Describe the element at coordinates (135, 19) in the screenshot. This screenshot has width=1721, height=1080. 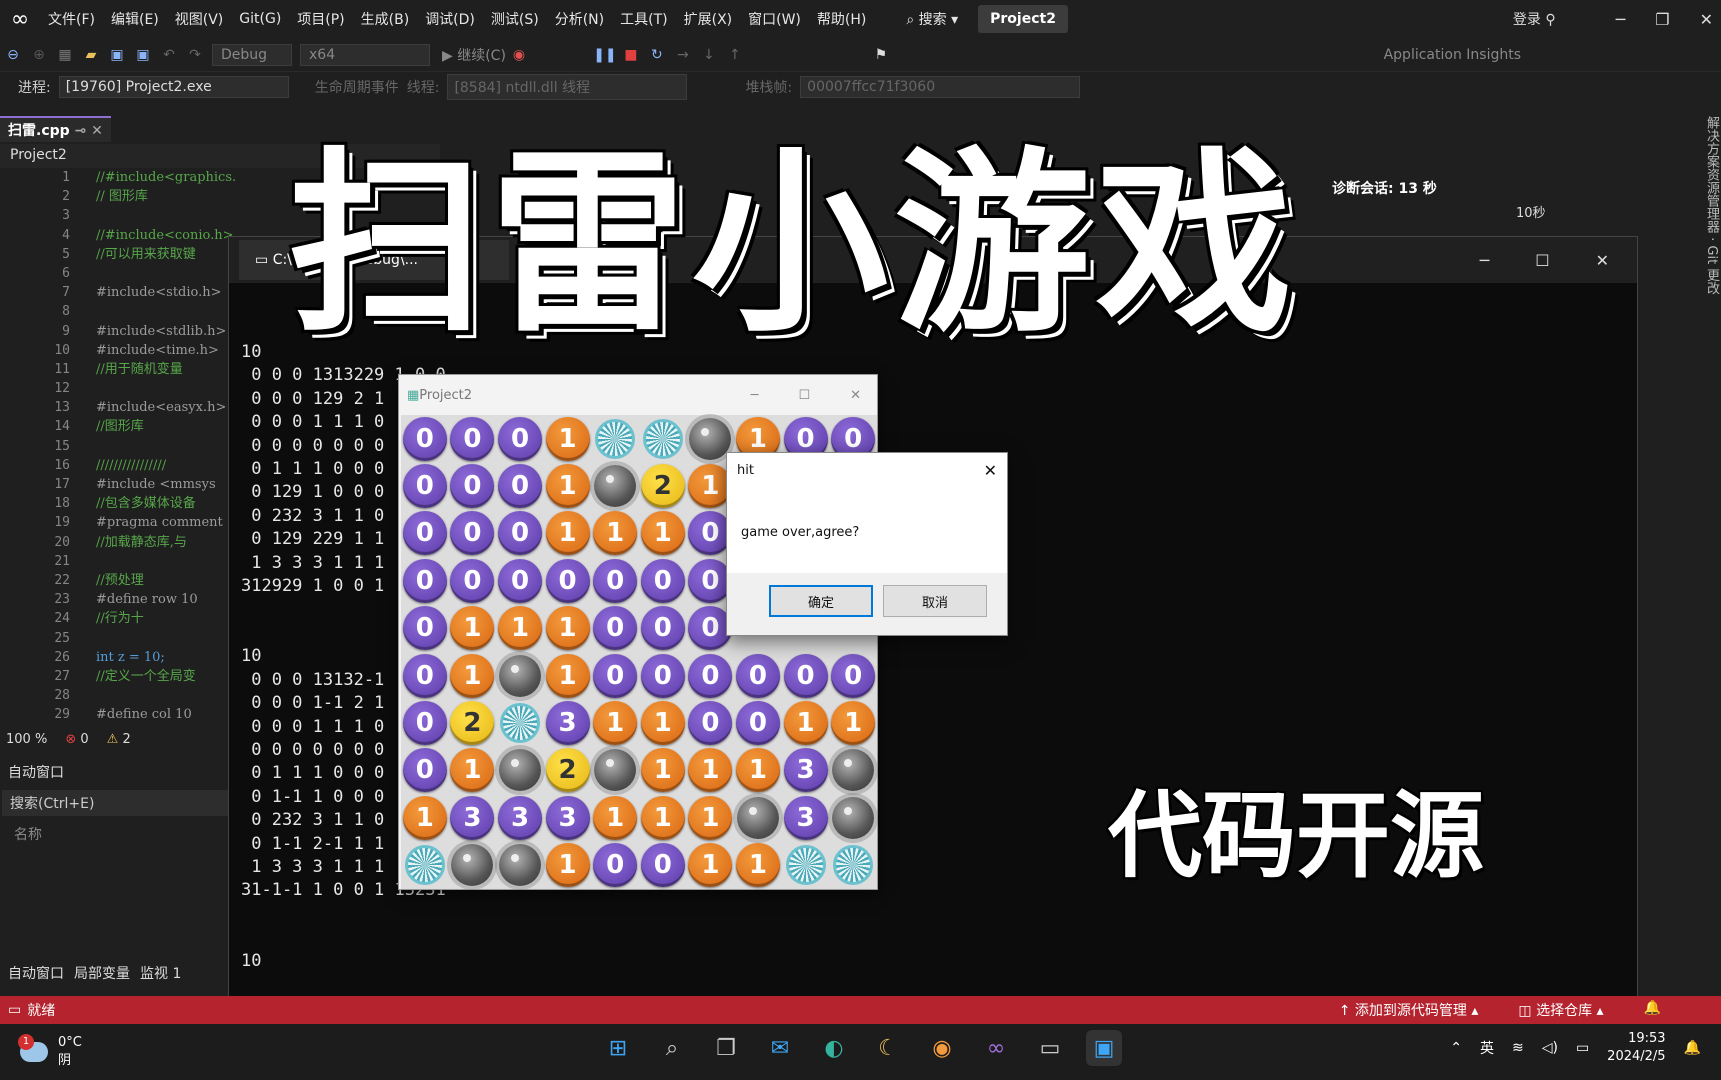
I see `menu-edit: 编辑(E)` at that location.